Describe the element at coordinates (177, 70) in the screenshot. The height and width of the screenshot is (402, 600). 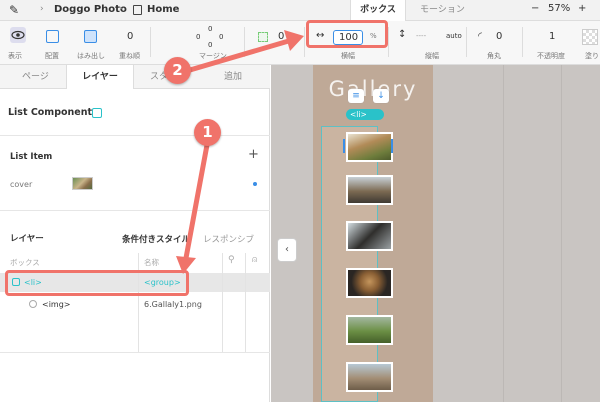
I see `callout-2: 2` at that location.